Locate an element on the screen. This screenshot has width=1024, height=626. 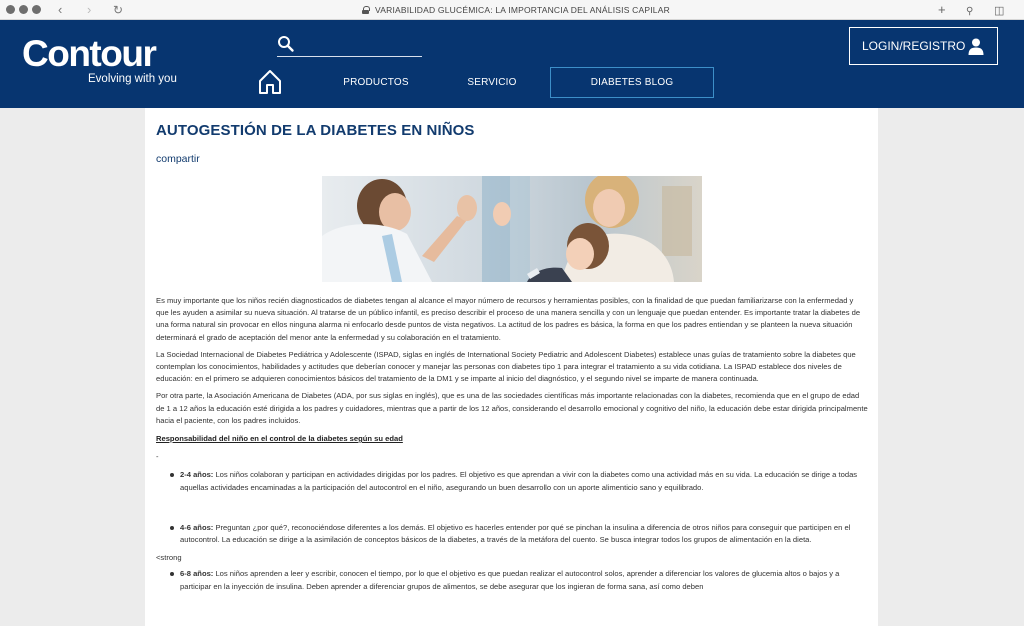
new-tab-icon: + is located at coordinates (942, 10).